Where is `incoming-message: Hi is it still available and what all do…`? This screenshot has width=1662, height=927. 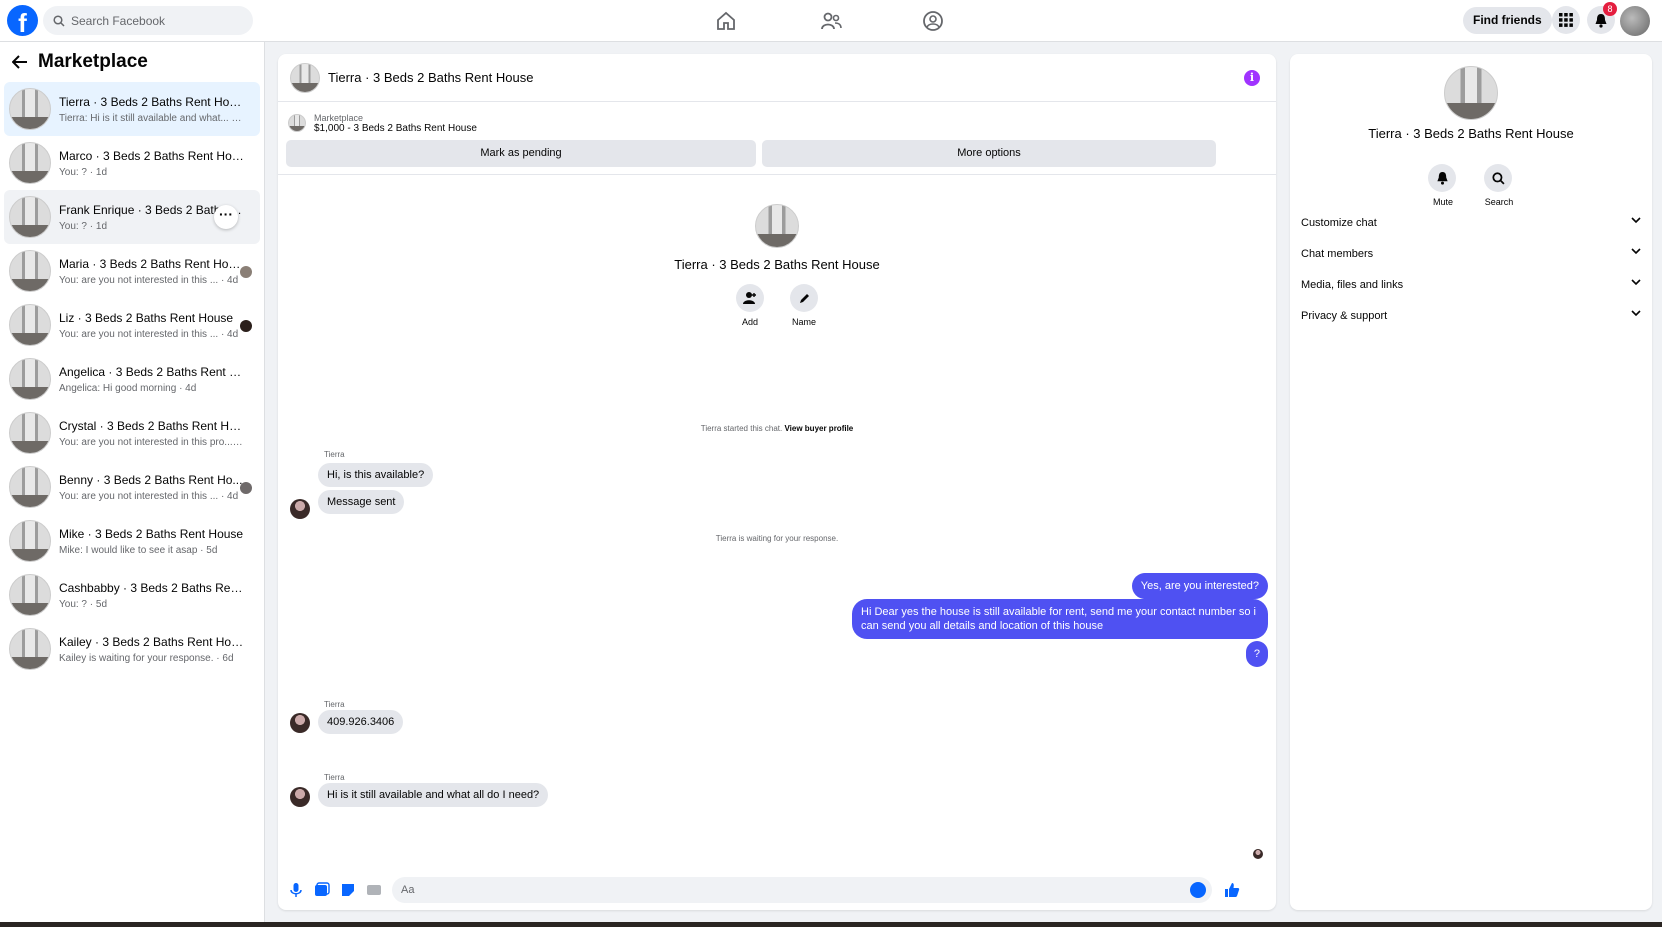
incoming-message: Hi is it still available and what all do… is located at coordinates (433, 795).